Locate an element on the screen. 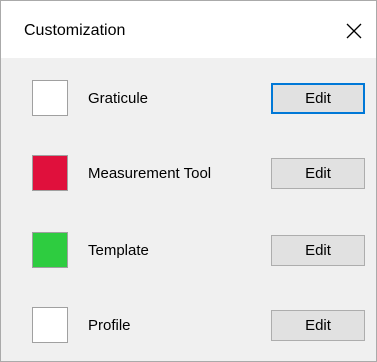 This screenshot has height=362, width=377. graticule-color-swatch is located at coordinates (50, 98).